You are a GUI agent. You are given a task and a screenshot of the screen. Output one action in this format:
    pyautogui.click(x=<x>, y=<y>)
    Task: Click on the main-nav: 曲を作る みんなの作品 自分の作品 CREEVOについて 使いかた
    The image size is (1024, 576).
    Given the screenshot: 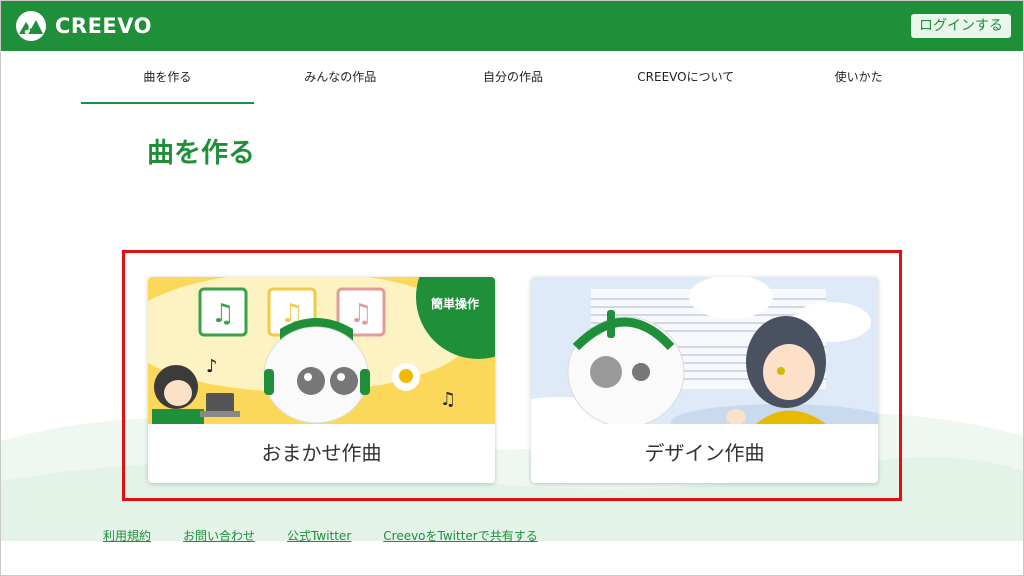 What is the action you would take?
    pyautogui.click(x=513, y=77)
    